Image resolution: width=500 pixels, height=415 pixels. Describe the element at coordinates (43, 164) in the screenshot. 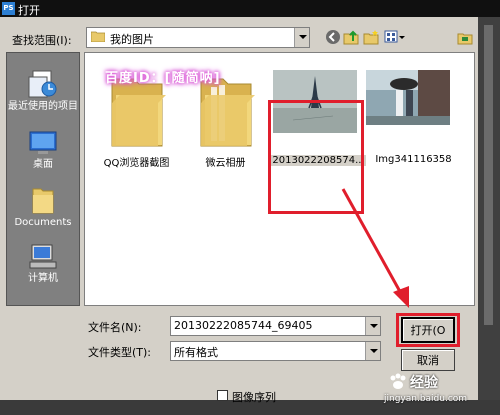

I see `place-desktop-label: 桌面` at that location.